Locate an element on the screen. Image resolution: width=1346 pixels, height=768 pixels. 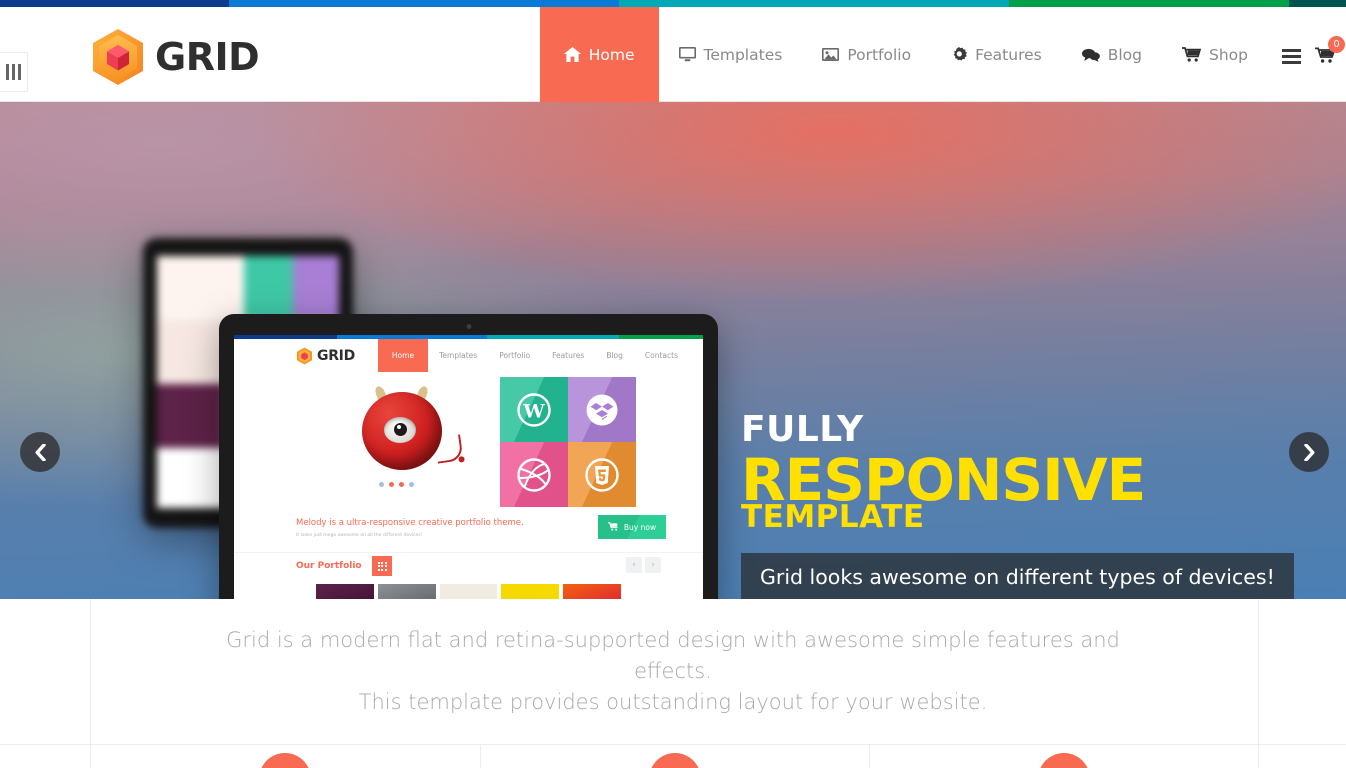
logo-text: GRID is located at coordinates (207, 57).